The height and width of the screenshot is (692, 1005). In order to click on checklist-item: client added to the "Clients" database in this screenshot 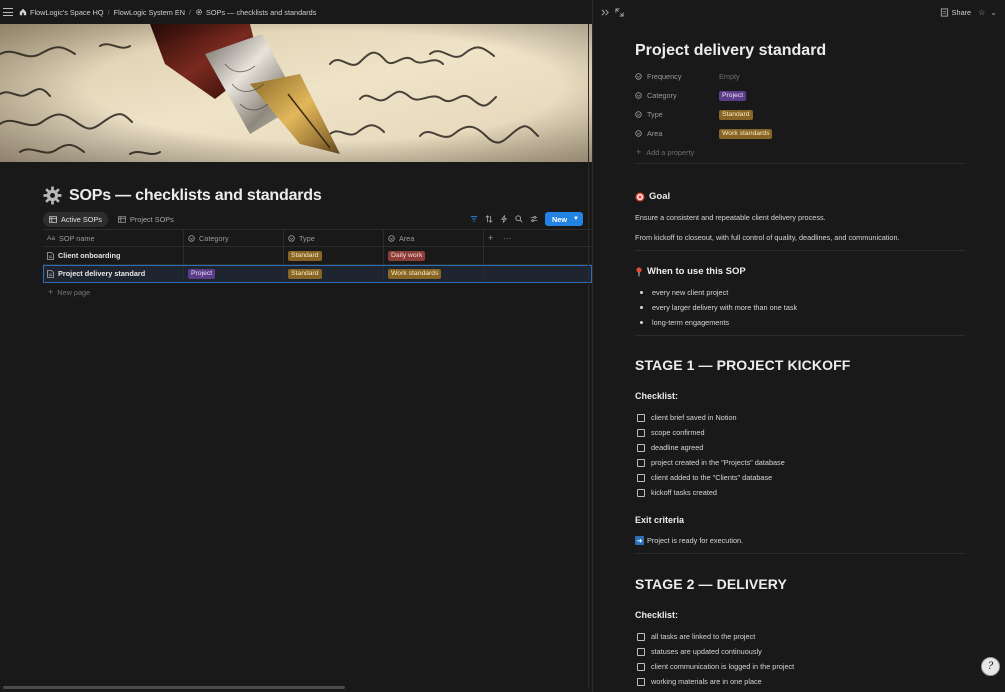, I will do `click(711, 477)`.